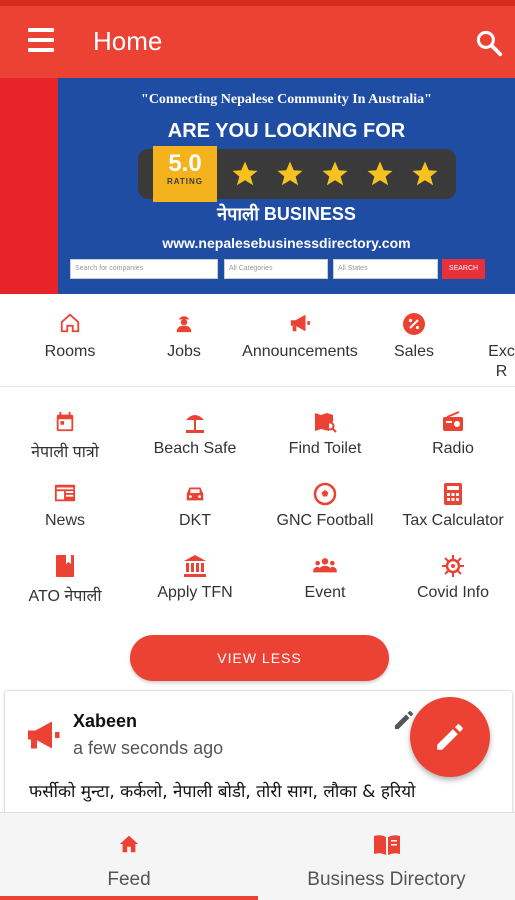 Image resolution: width=515 pixels, height=900 pixels. Describe the element at coordinates (257, 42) in the screenshot. I see `app-bar: Home` at that location.